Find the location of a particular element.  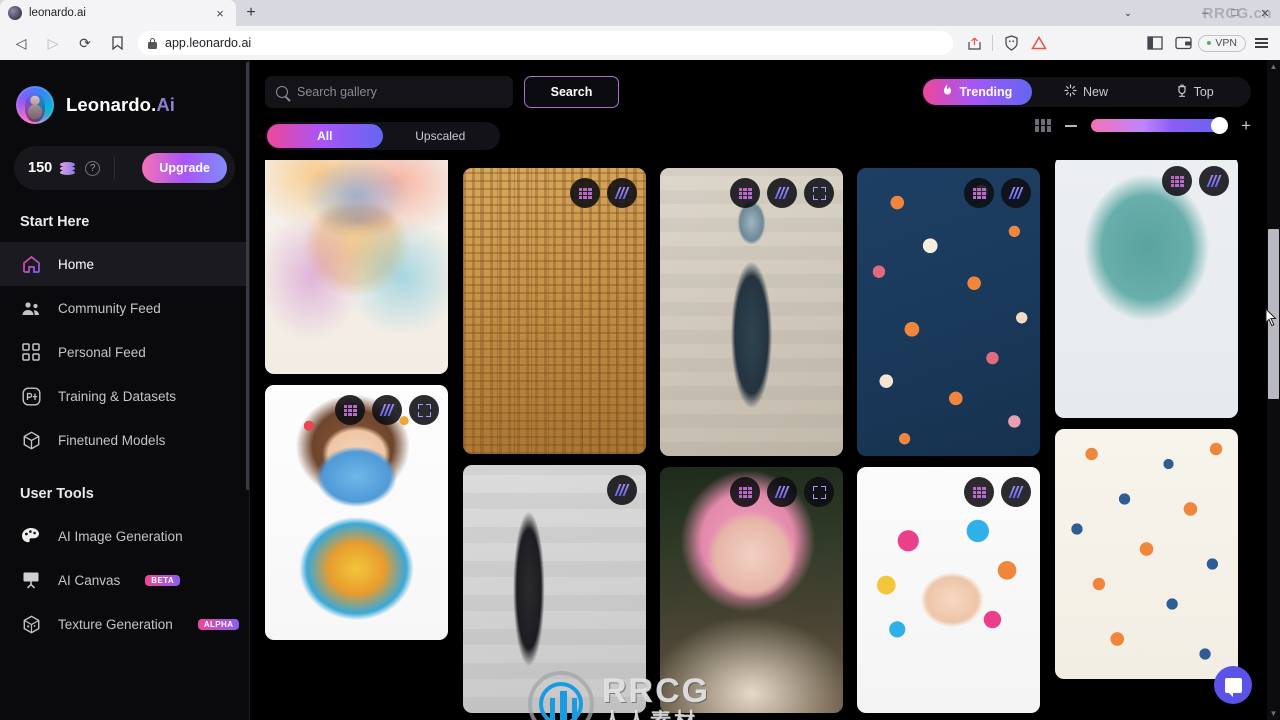

vpn-label: VPN is located at coordinates (1226, 43).